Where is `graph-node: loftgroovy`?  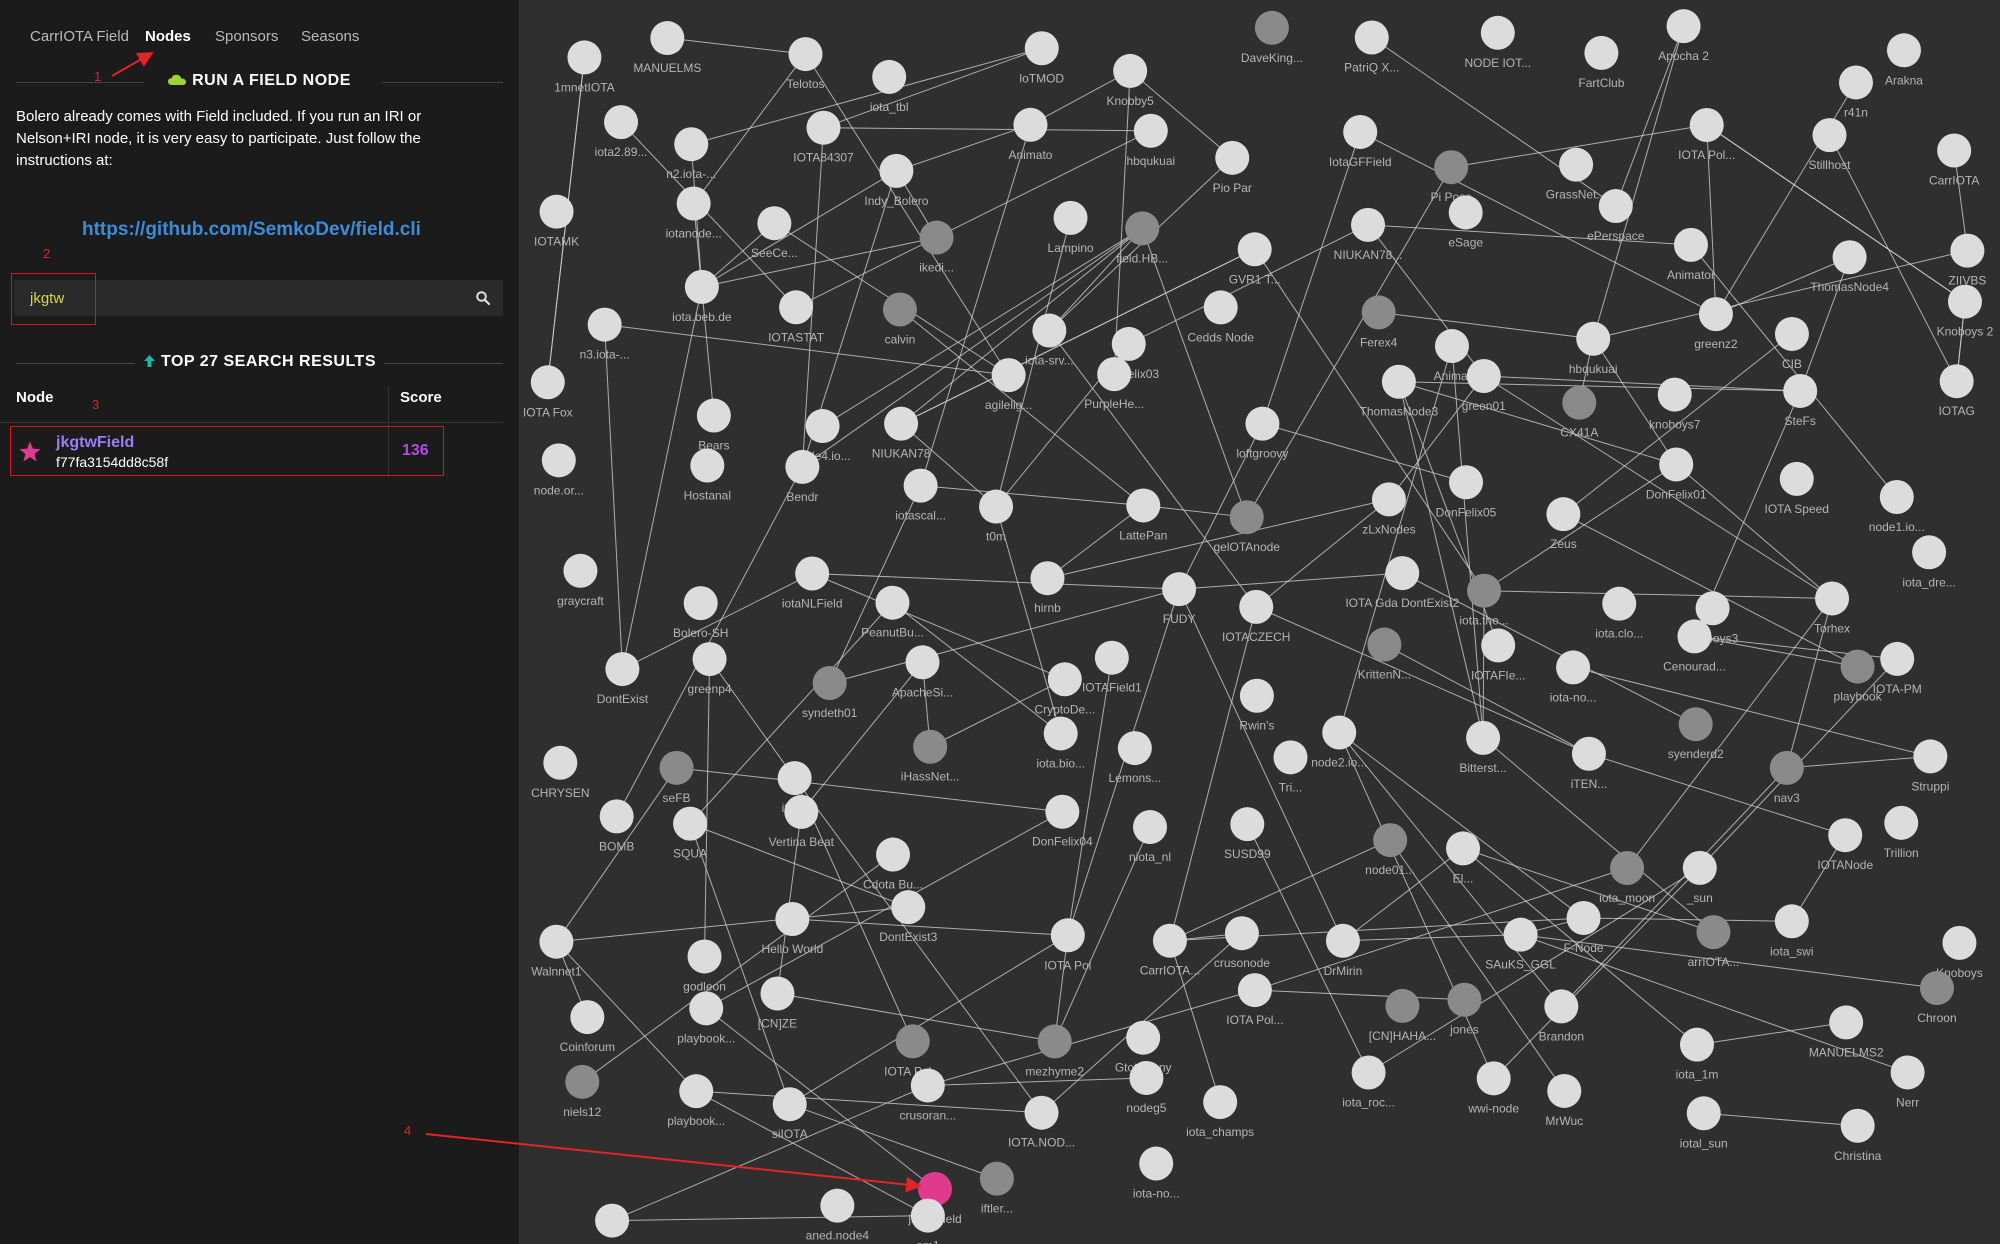
graph-node: loftgroovy is located at coordinates (1262, 433).